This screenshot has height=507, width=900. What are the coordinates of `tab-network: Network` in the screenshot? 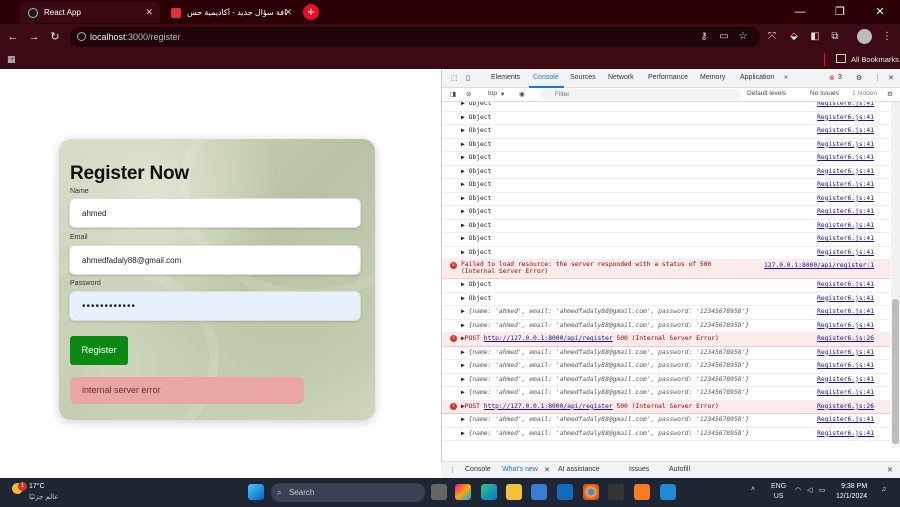 It's located at (621, 77).